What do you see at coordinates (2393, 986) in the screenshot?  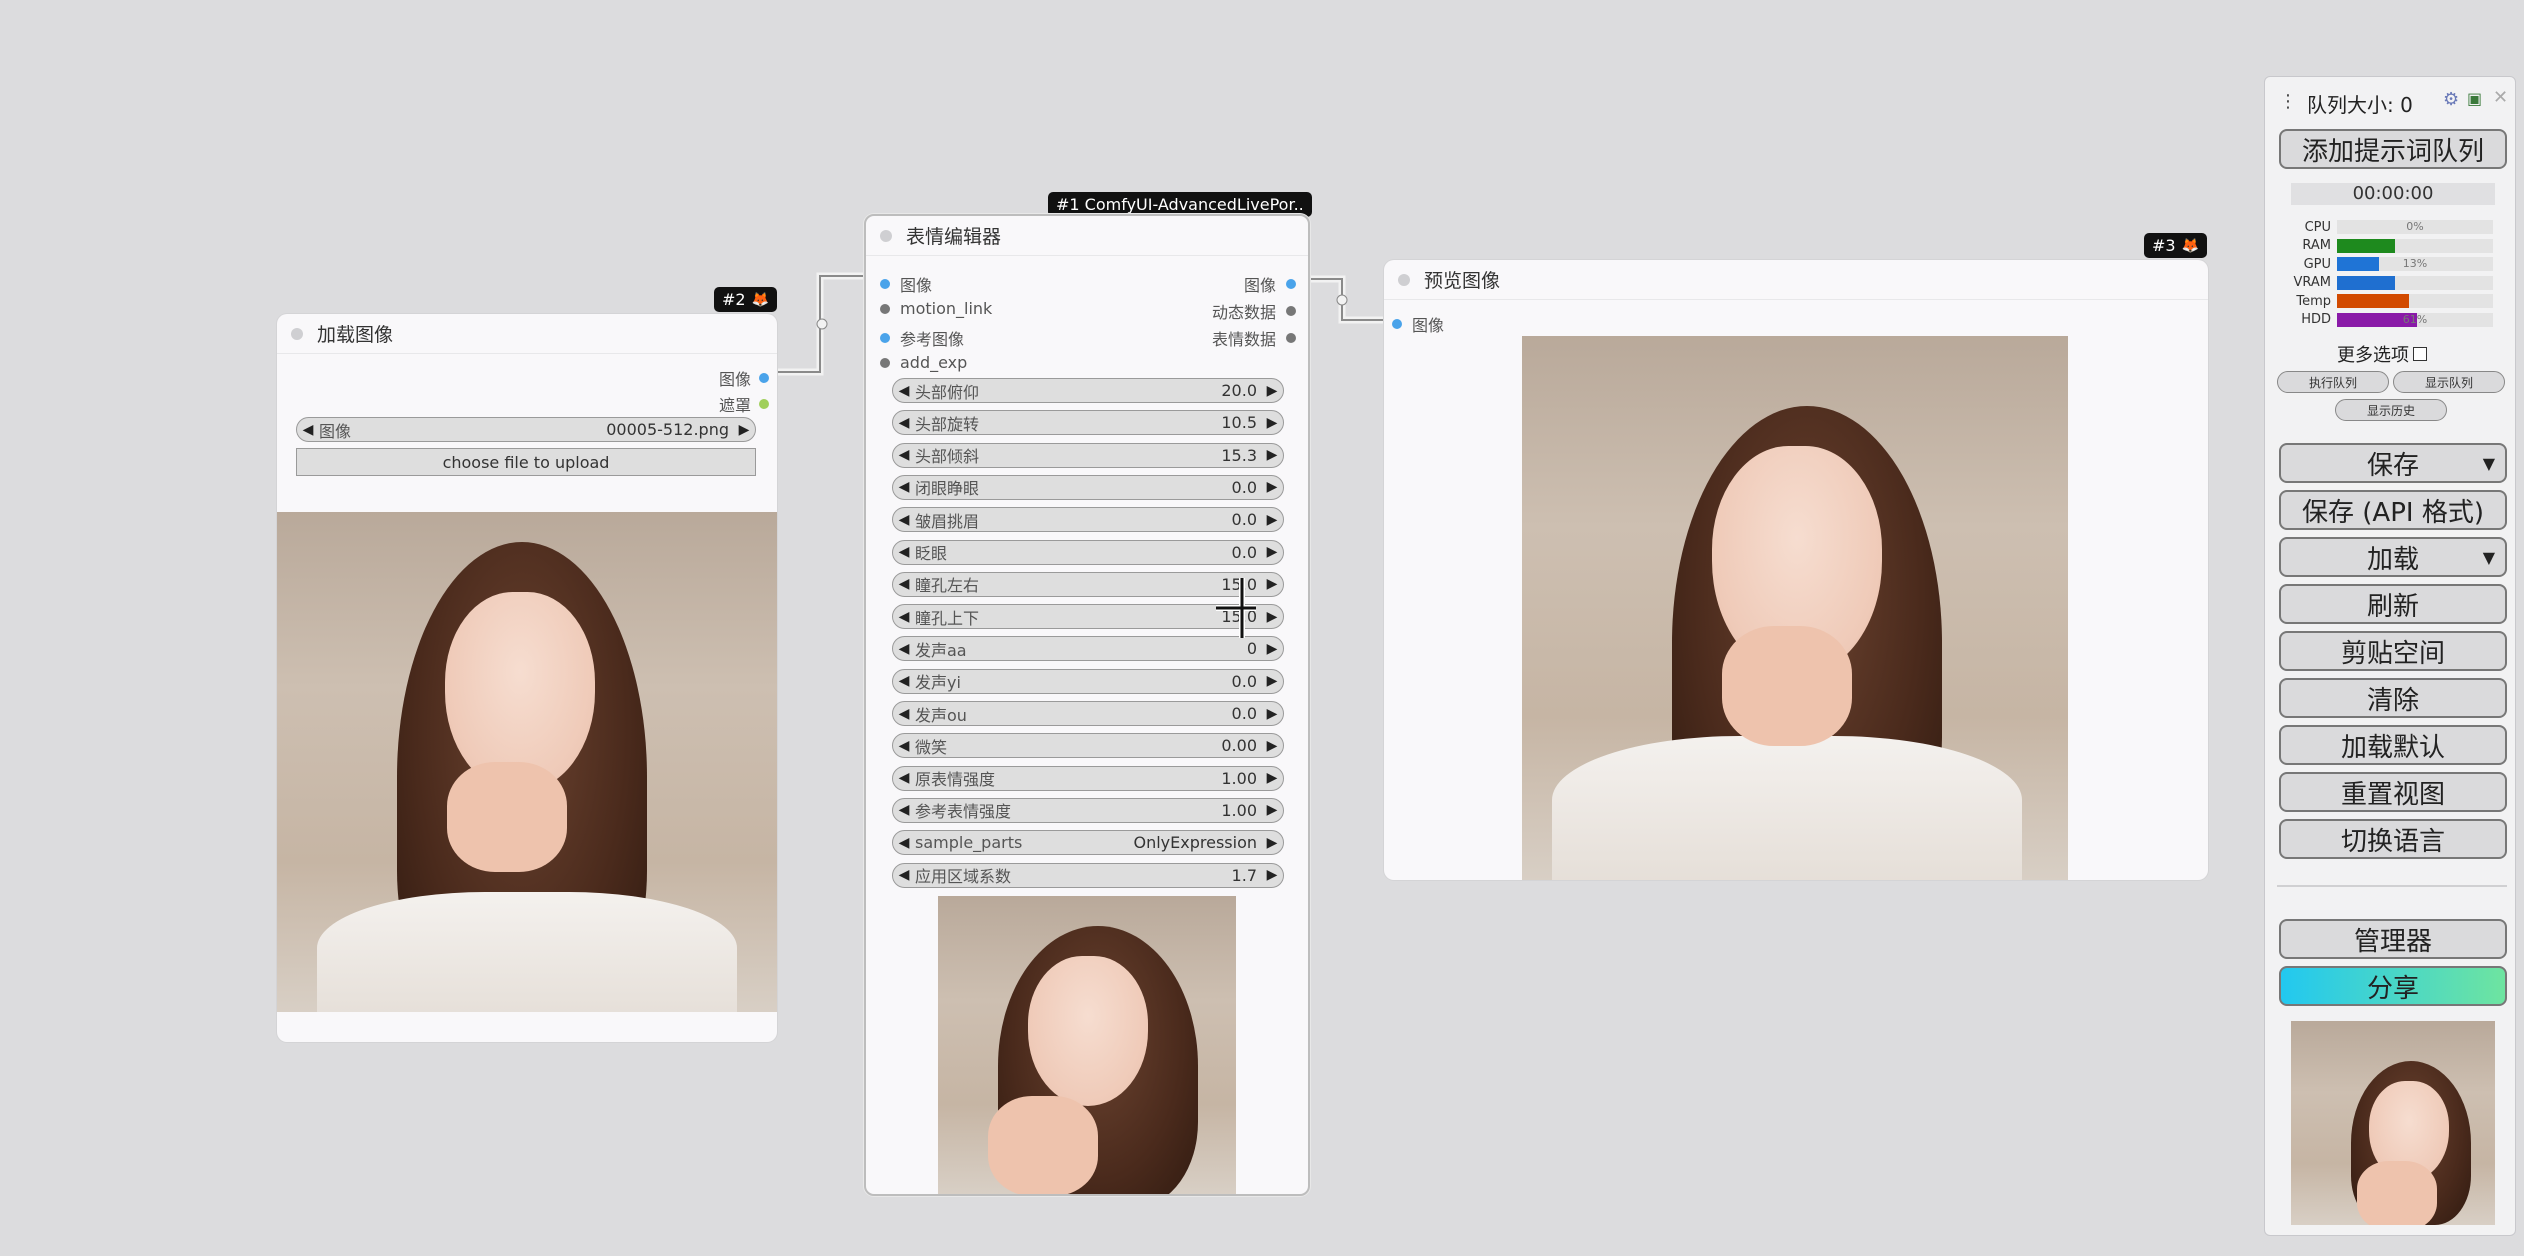 I see `share-button: 分享` at bounding box center [2393, 986].